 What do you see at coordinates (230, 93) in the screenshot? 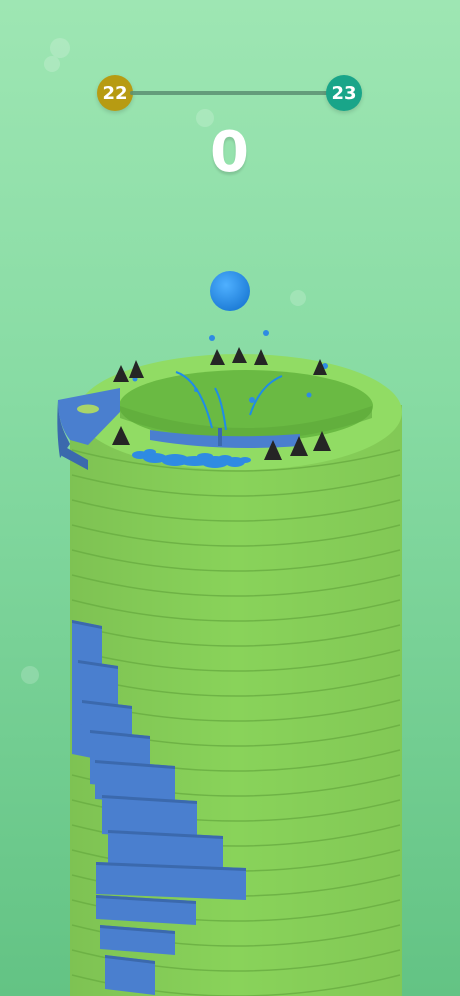
I see `level-progress-bar` at bounding box center [230, 93].